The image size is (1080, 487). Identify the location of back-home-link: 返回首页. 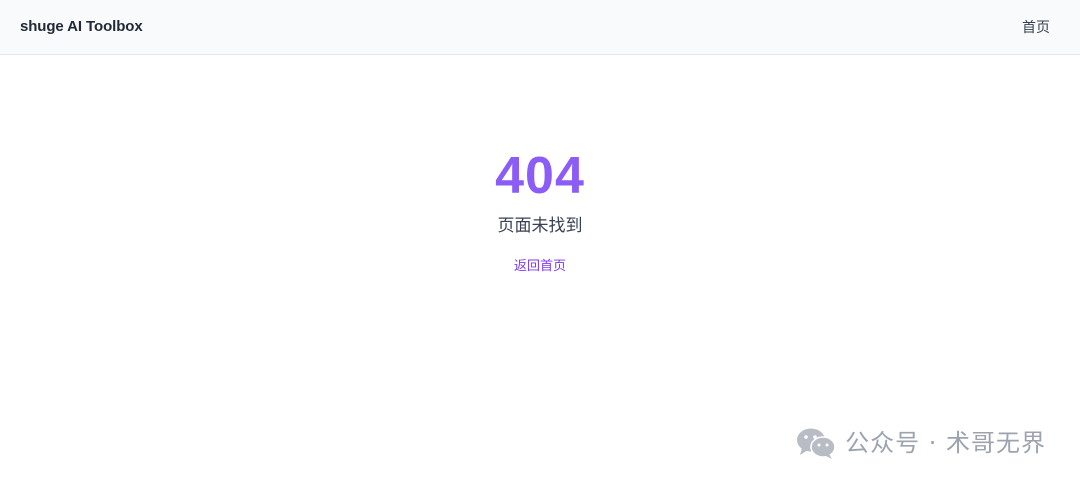
(540, 266).